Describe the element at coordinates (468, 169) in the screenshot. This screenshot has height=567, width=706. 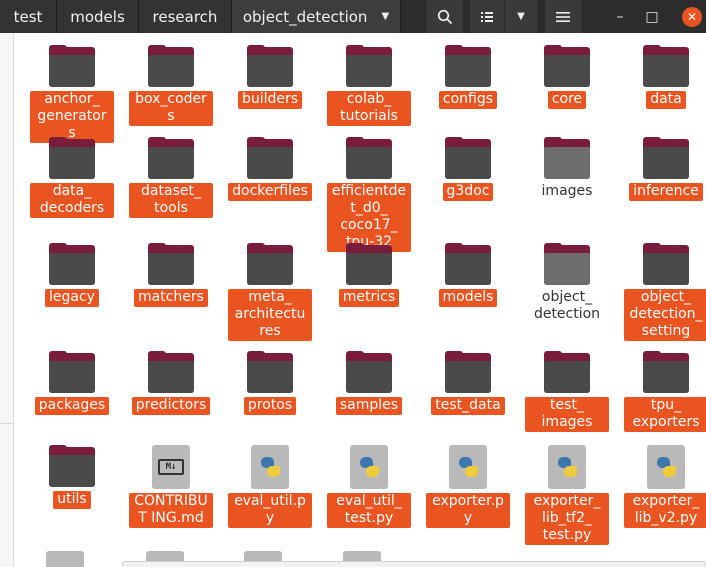
I see `folder-item: g3doc` at that location.